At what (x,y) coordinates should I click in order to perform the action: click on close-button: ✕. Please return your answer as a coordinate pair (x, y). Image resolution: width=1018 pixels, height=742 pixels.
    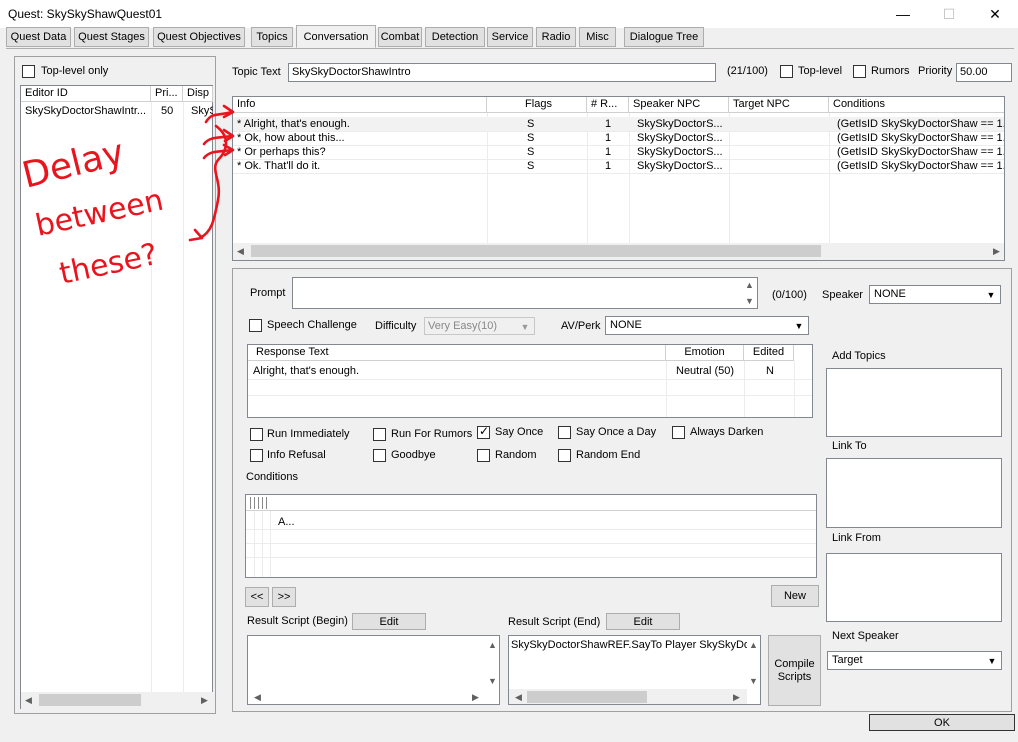
    Looking at the image, I should click on (995, 14).